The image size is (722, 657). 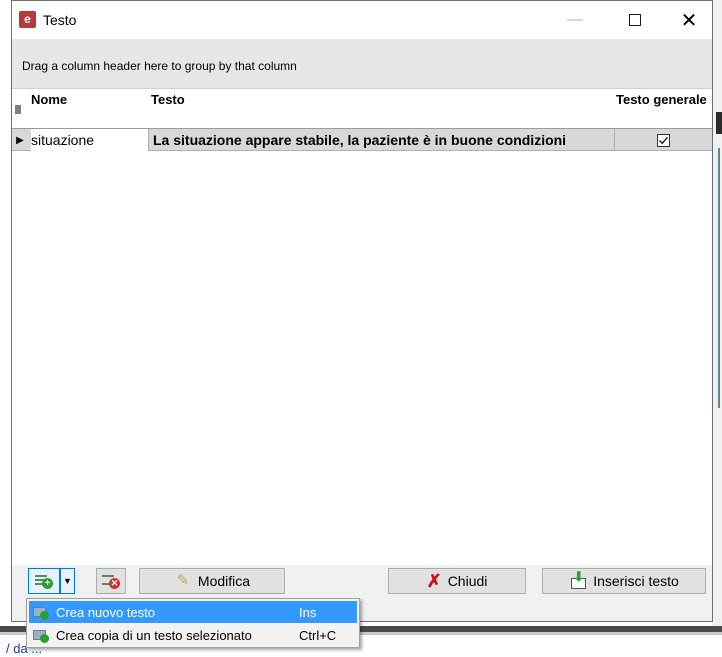 I want to click on add-text-dropdown-button: ▼, so click(x=67, y=581).